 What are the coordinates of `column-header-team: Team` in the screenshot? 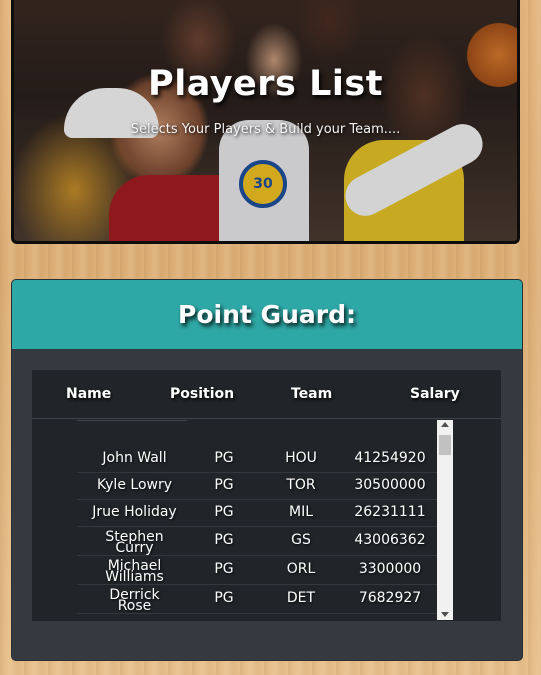 It's located at (311, 394).